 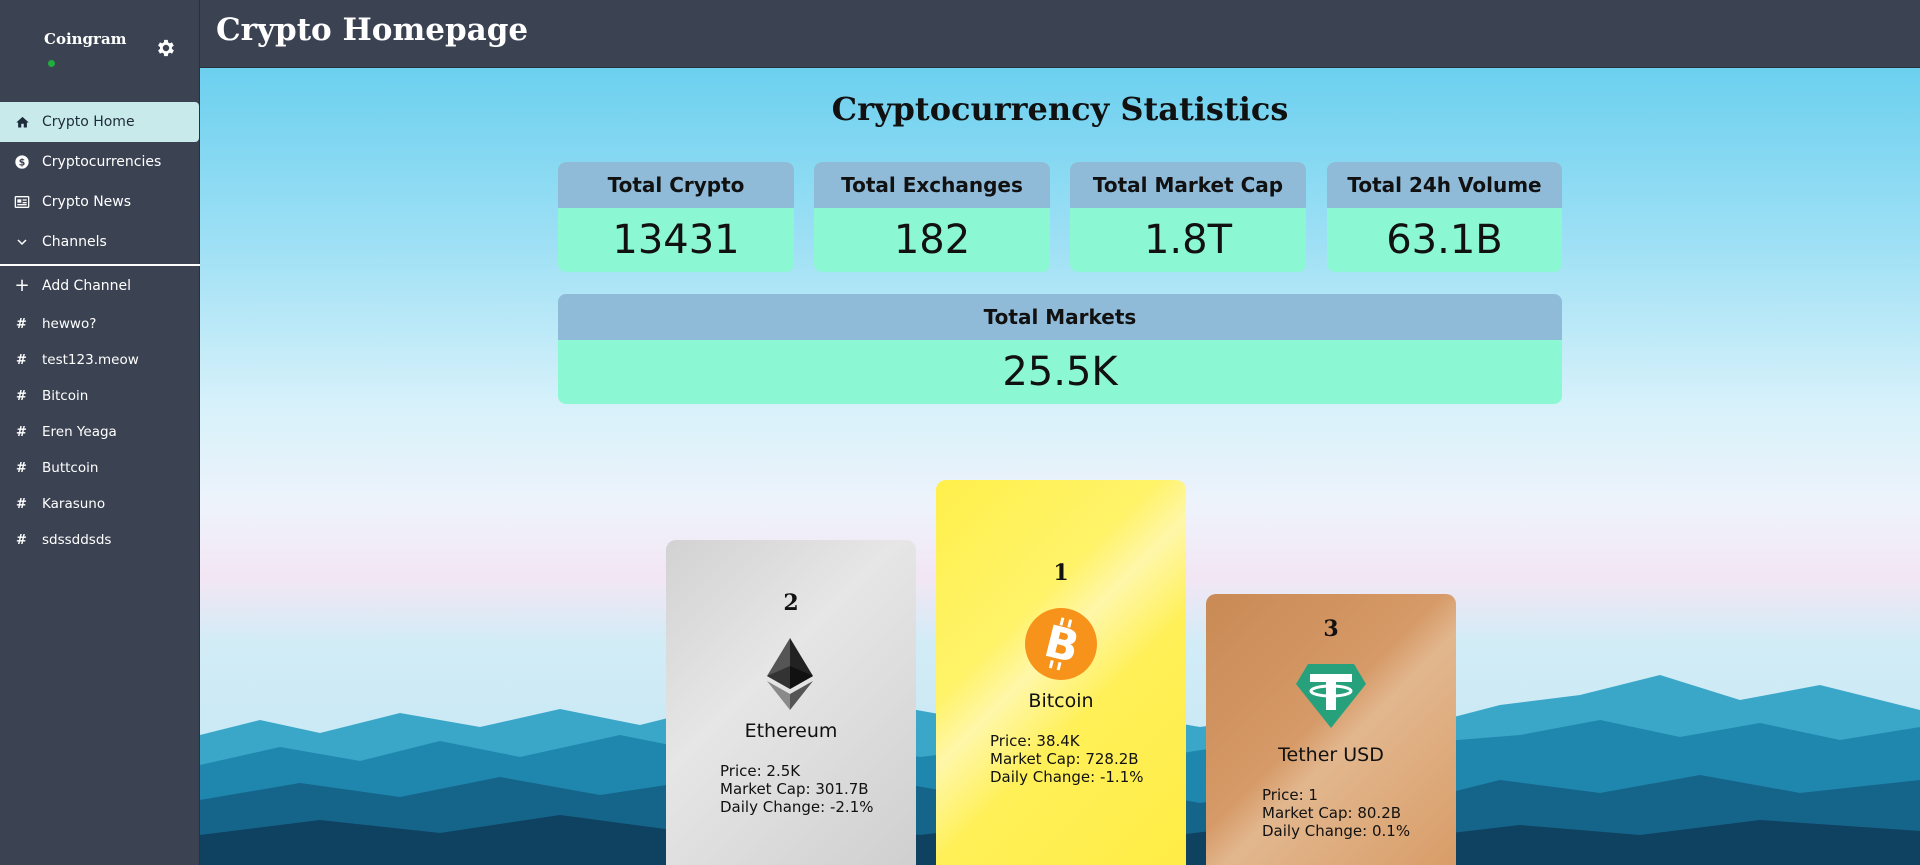 What do you see at coordinates (100, 324) in the screenshot?
I see `channel-item: # hewwo?` at bounding box center [100, 324].